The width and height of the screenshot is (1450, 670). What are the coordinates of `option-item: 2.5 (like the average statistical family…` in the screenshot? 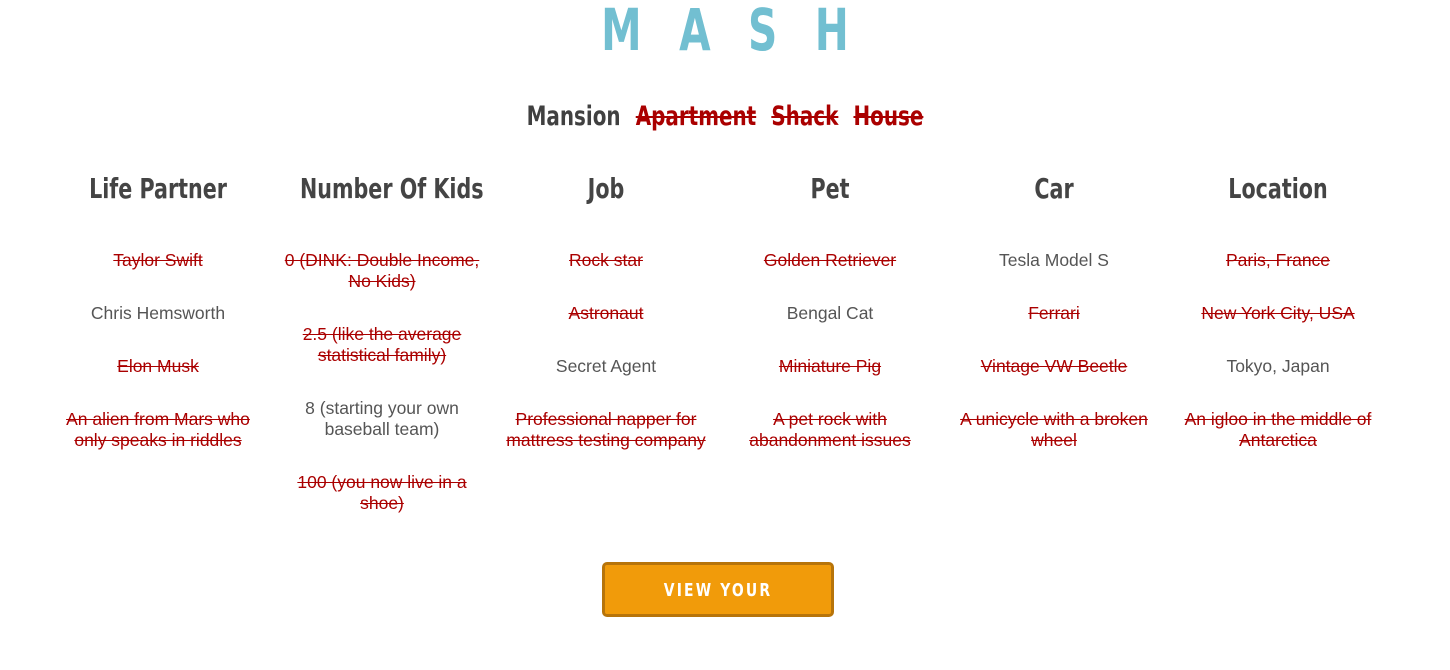 It's located at (382, 344).